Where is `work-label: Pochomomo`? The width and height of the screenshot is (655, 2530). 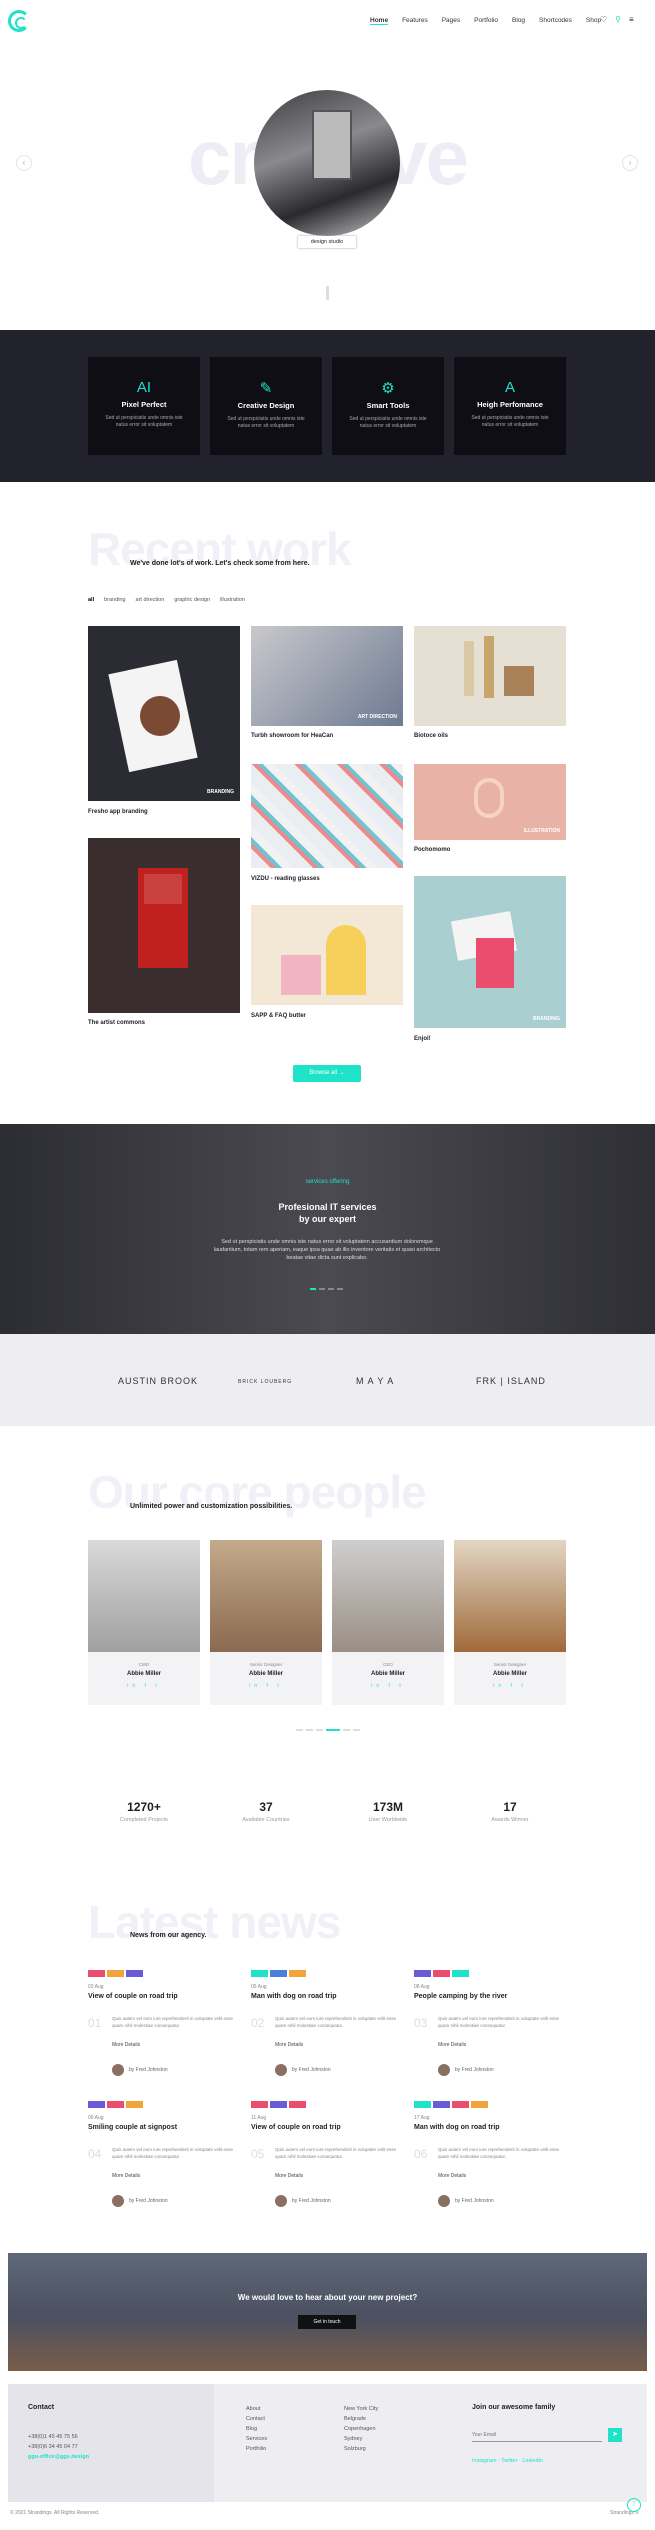
work-label: Pochomomo is located at coordinates (432, 850).